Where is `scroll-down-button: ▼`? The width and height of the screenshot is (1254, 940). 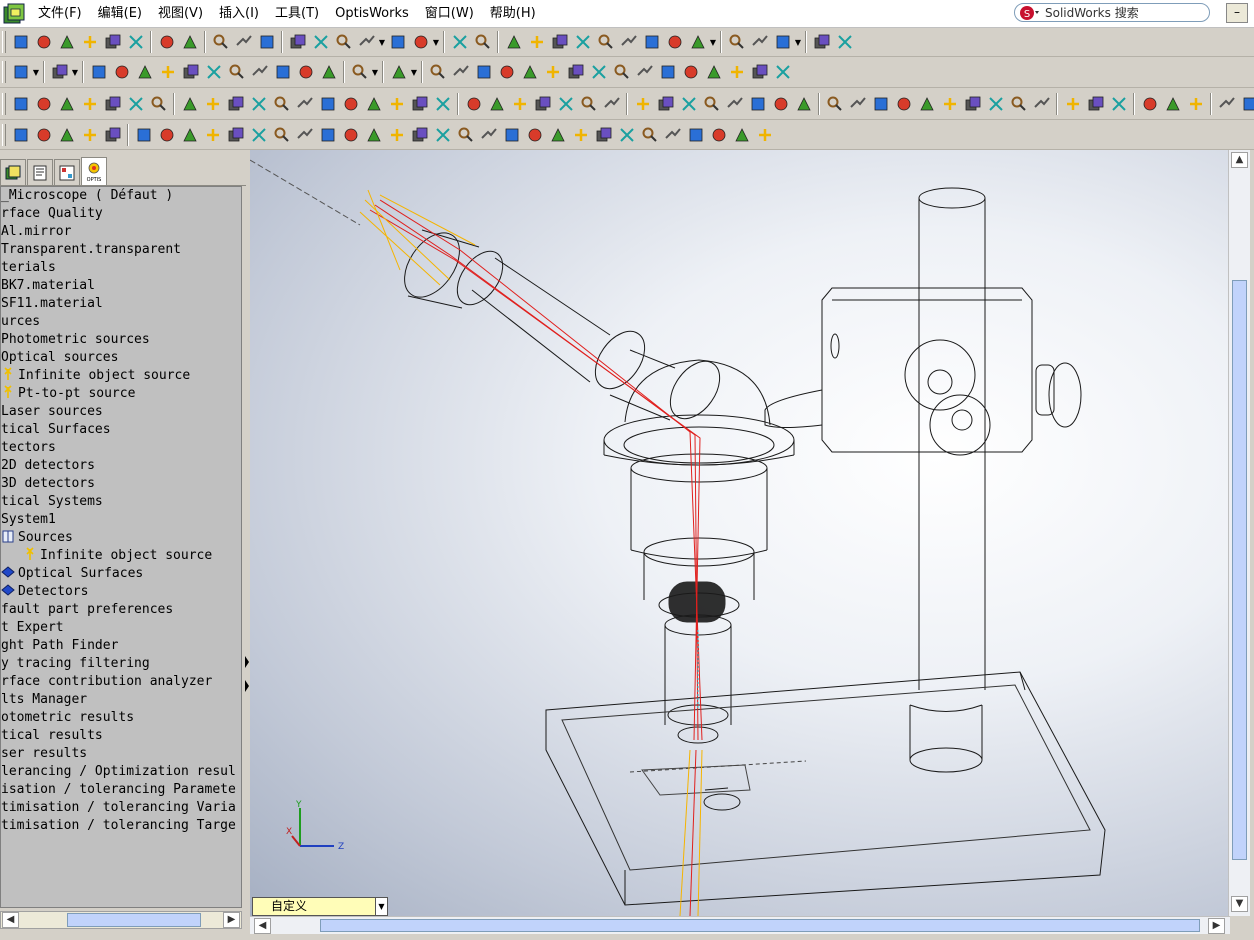
scroll-down-button: ▼ is located at coordinates (1239, 904).